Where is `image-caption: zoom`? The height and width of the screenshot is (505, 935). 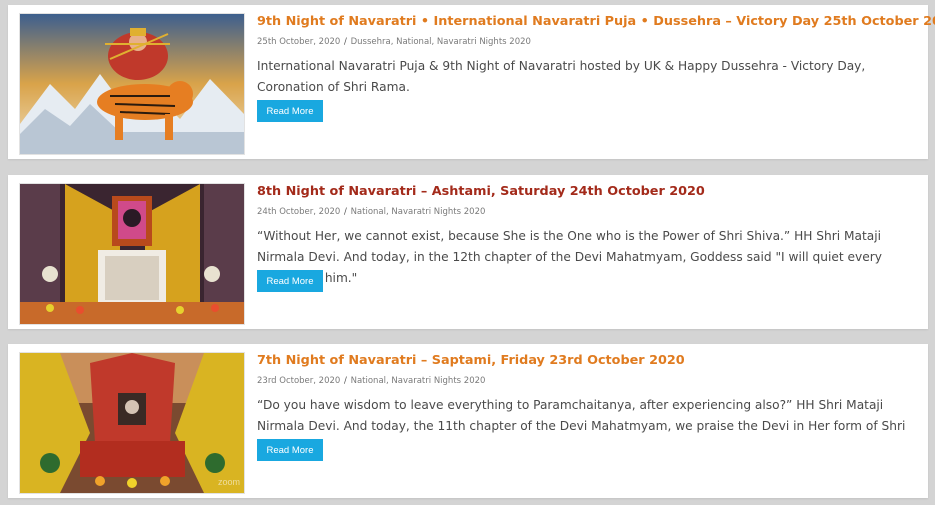 image-caption: zoom is located at coordinates (228, 482).